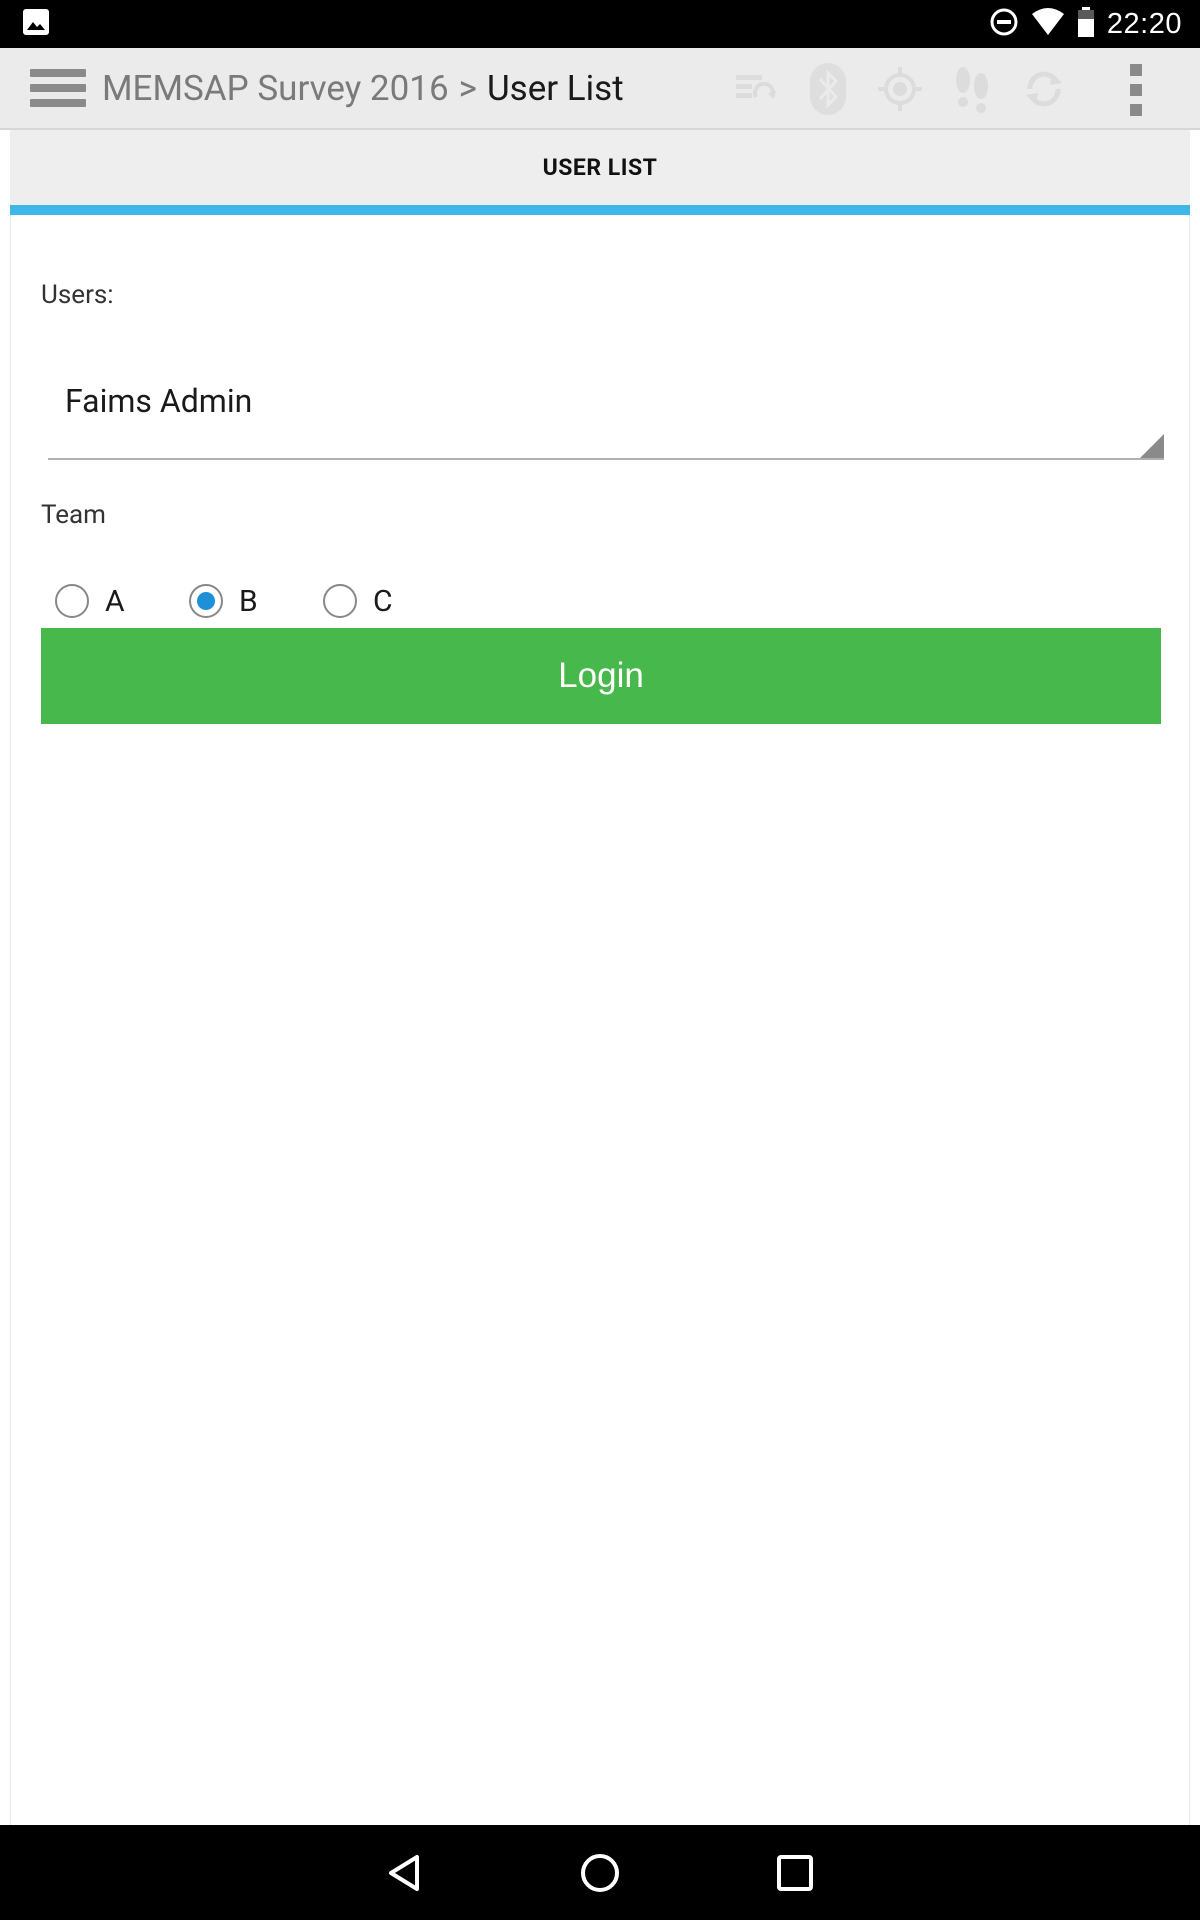 This screenshot has width=1200, height=1920. What do you see at coordinates (600, 24) in the screenshot?
I see `status-bar: 22:20` at bounding box center [600, 24].